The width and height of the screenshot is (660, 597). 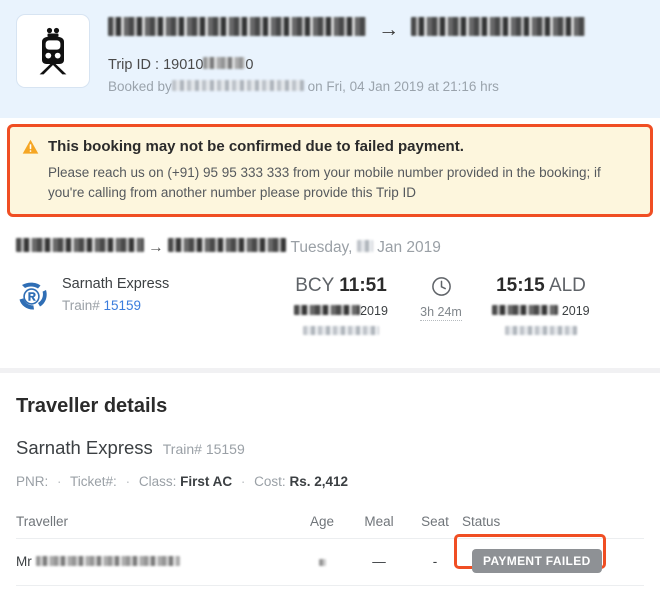 What do you see at coordinates (525, 310) in the screenshot?
I see `arrival-date-redacted` at bounding box center [525, 310].